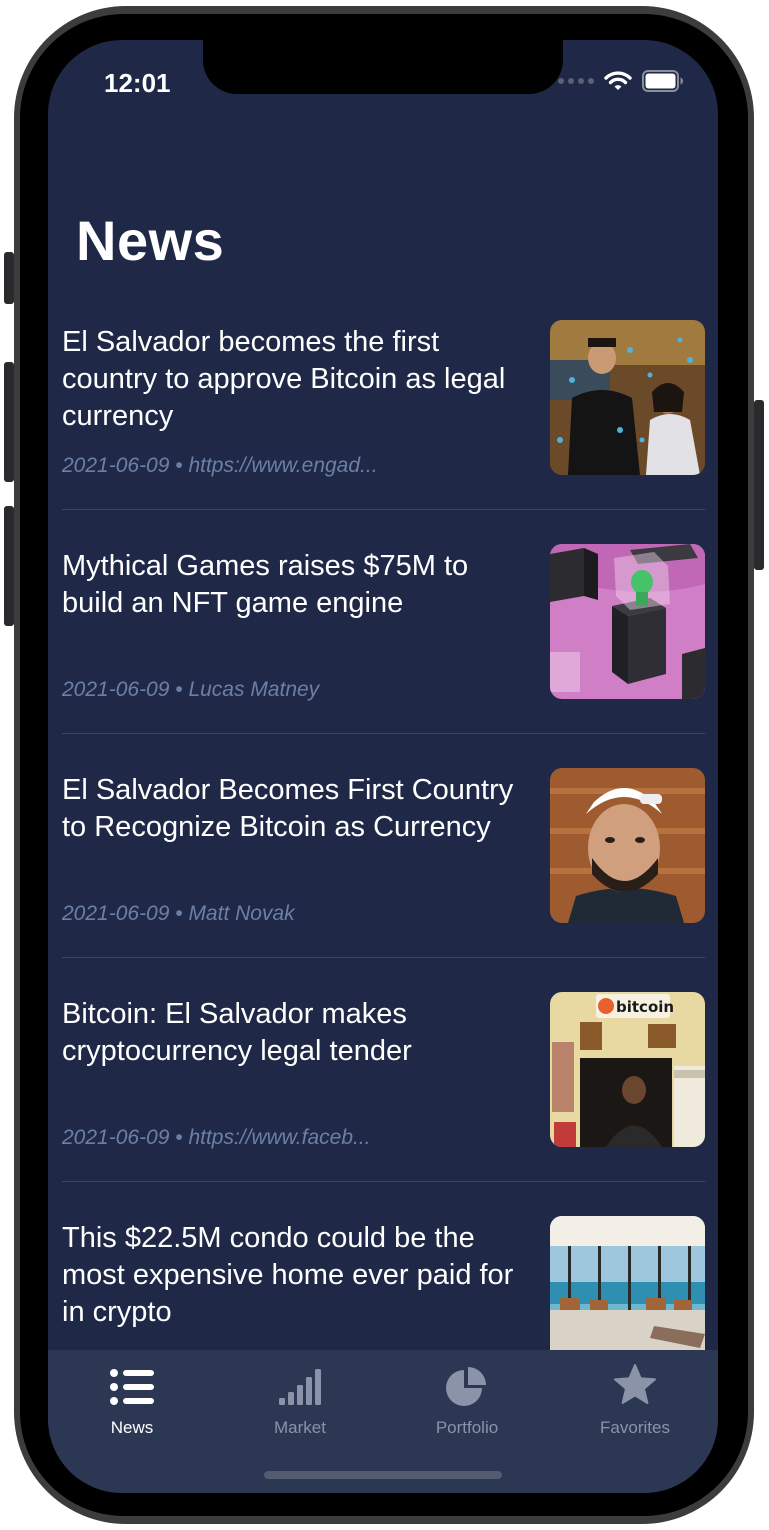 The image size is (769, 1530). I want to click on power-button, so click(759, 485).